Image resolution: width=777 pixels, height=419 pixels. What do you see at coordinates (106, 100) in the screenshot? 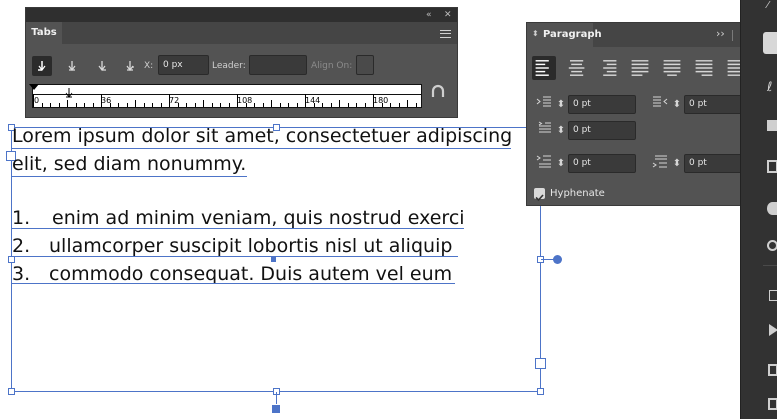
I see `ruler-tick-label-36: 36` at bounding box center [106, 100].